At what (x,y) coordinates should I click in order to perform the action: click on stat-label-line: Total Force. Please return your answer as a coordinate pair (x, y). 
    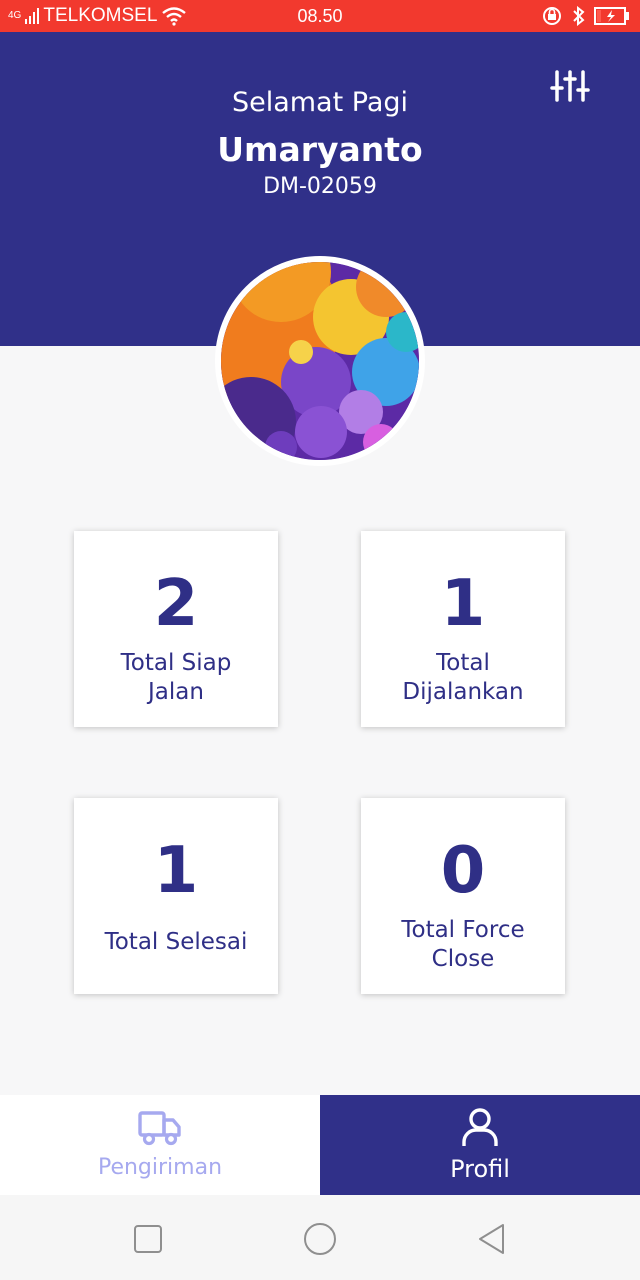
    Looking at the image, I should click on (463, 930).